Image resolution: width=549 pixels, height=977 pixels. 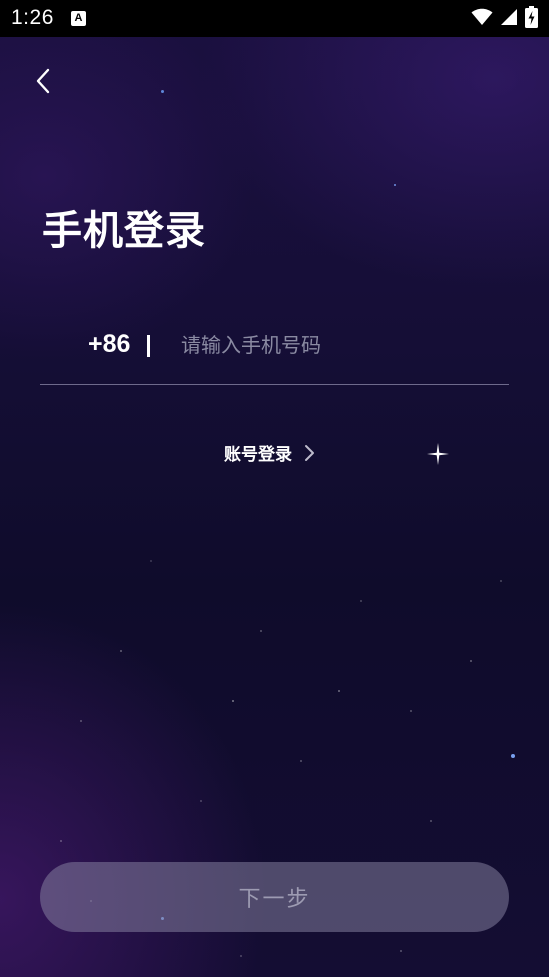 What do you see at coordinates (531, 17) in the screenshot?
I see `battery-charging-icon` at bounding box center [531, 17].